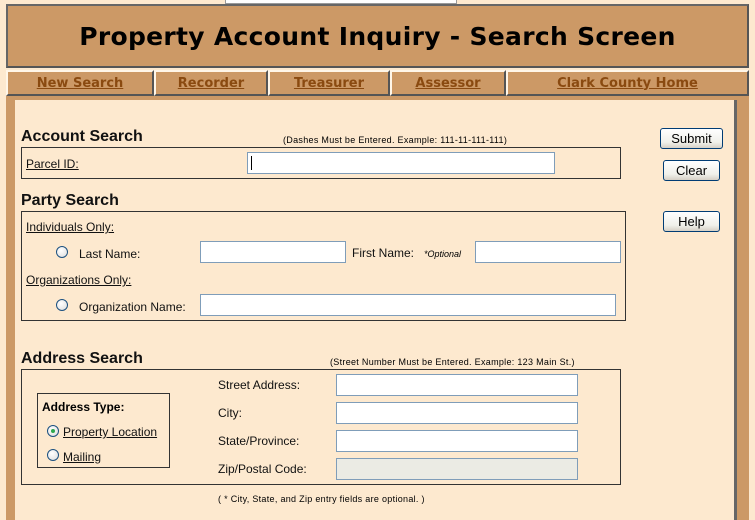  I want to click on last-name-radio, so click(62, 252).